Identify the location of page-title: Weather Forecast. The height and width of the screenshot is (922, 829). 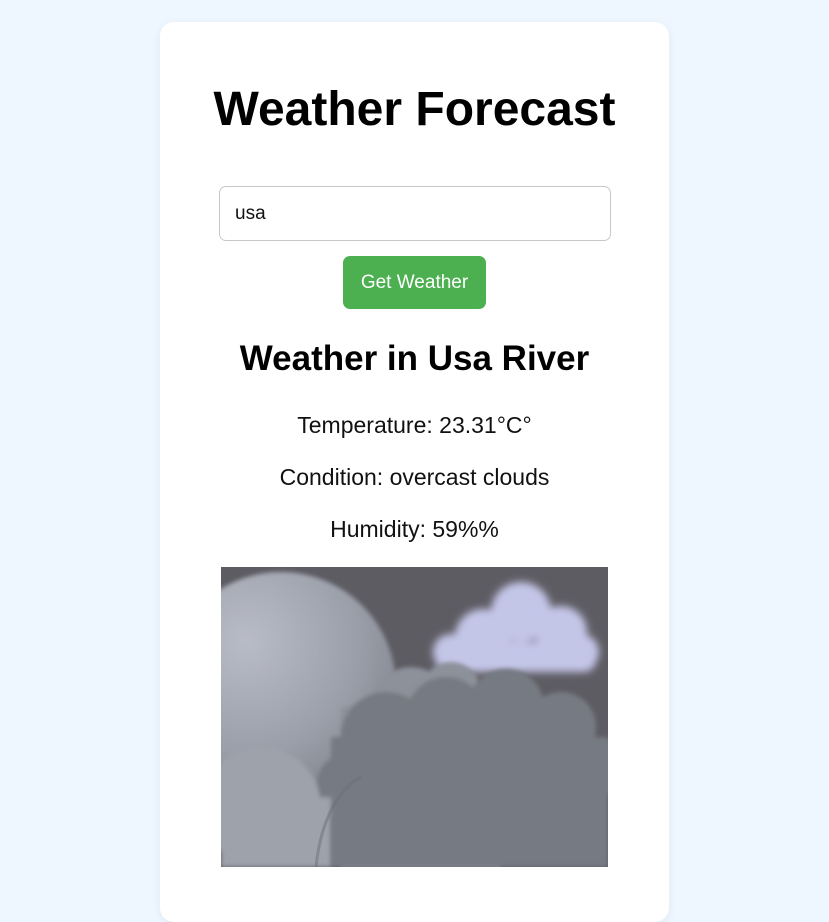
(414, 109).